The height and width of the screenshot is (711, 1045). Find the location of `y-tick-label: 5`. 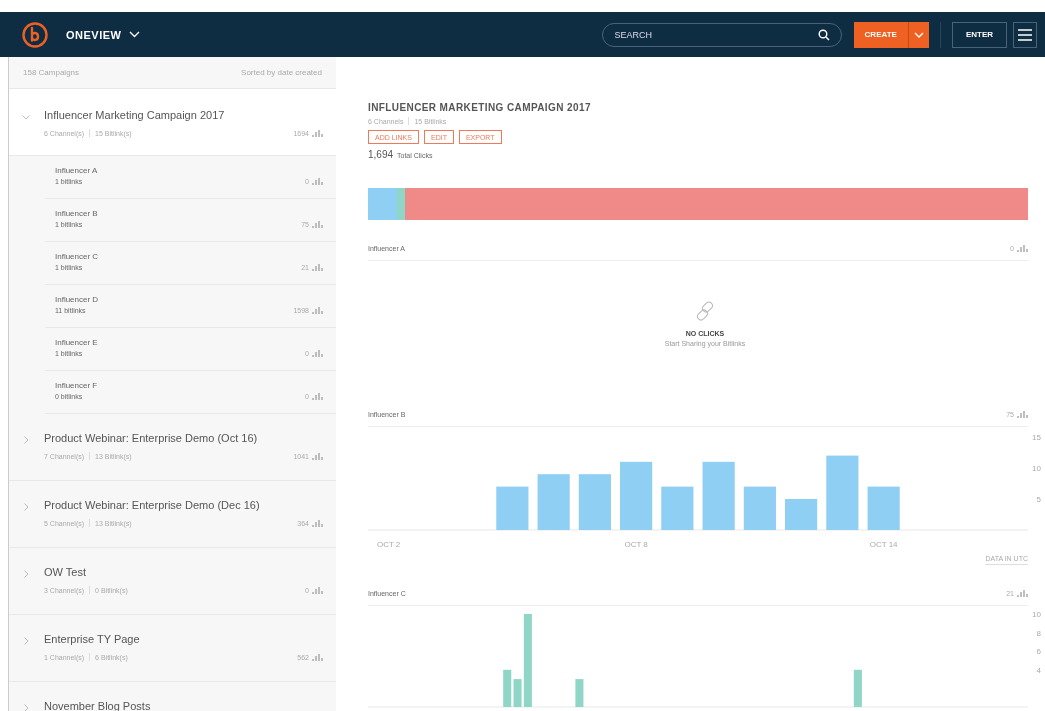

y-tick-label: 5 is located at coordinates (1038, 499).